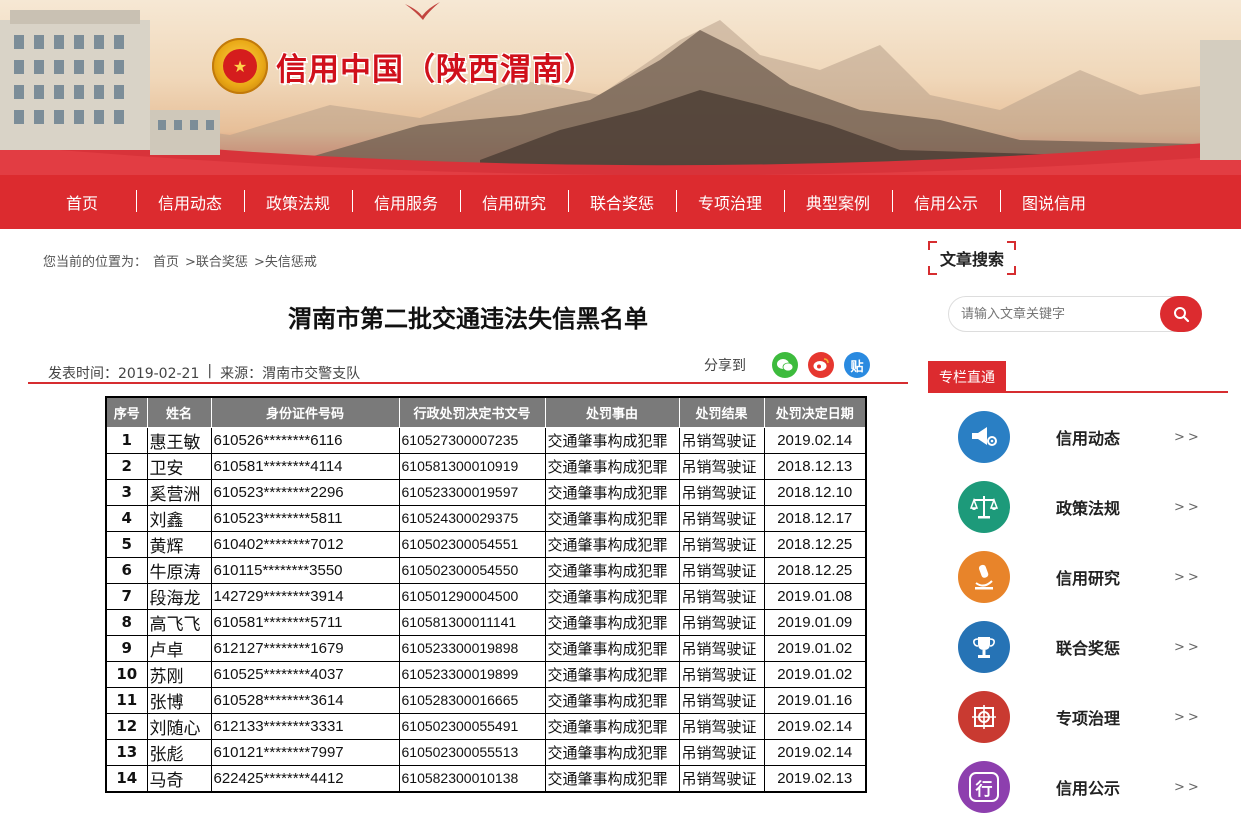  Describe the element at coordinates (126, 674) in the screenshot. I see `cell-index: 10` at that location.